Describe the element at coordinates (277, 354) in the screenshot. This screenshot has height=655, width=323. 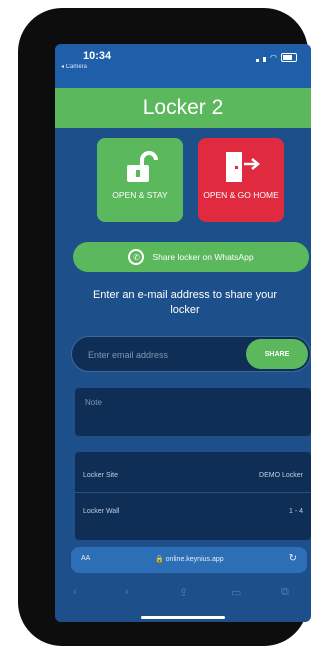
I see `share-button: SHARE` at that location.